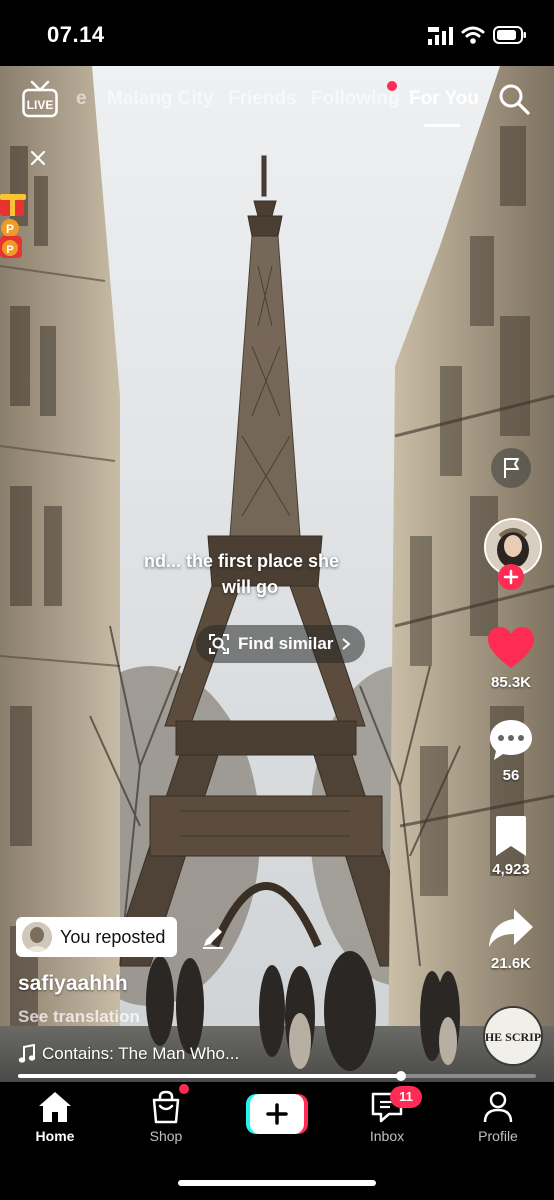 The image size is (554, 1200). Describe the element at coordinates (511, 648) in the screenshot. I see `like-heart-icon` at that location.